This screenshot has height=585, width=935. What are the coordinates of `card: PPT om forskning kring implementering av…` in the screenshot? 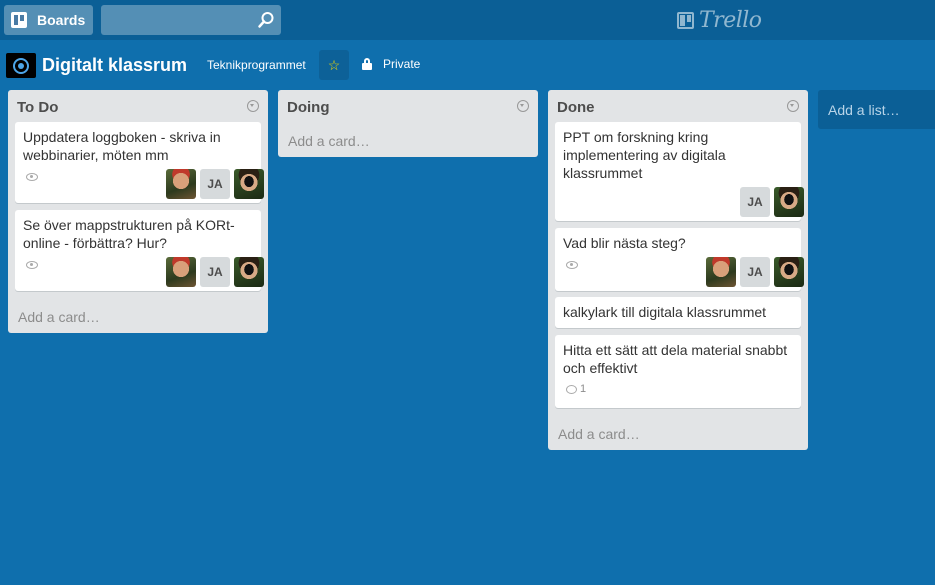 It's located at (679, 171).